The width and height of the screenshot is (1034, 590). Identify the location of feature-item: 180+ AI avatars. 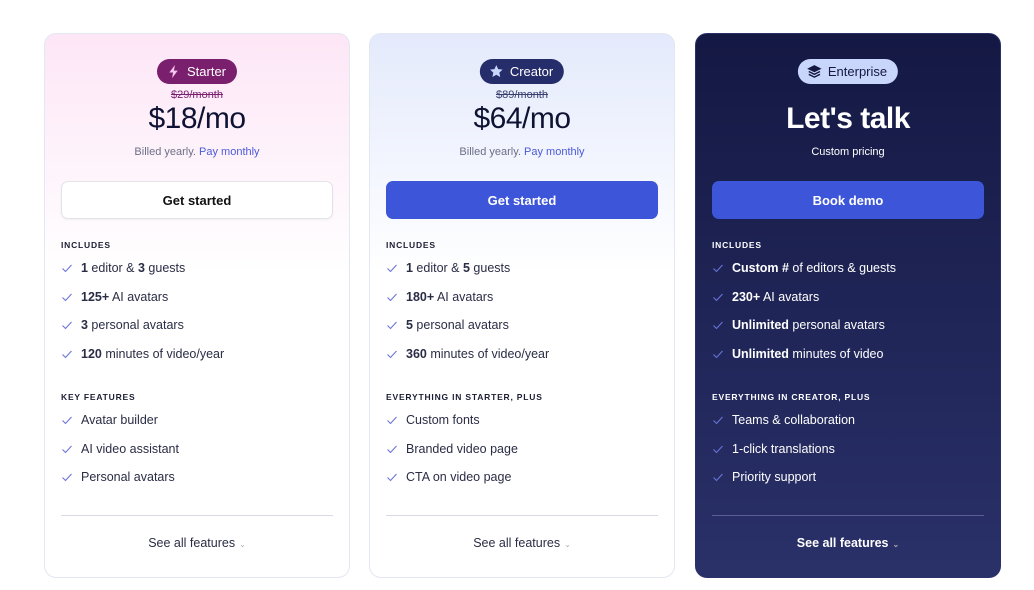
(522, 297).